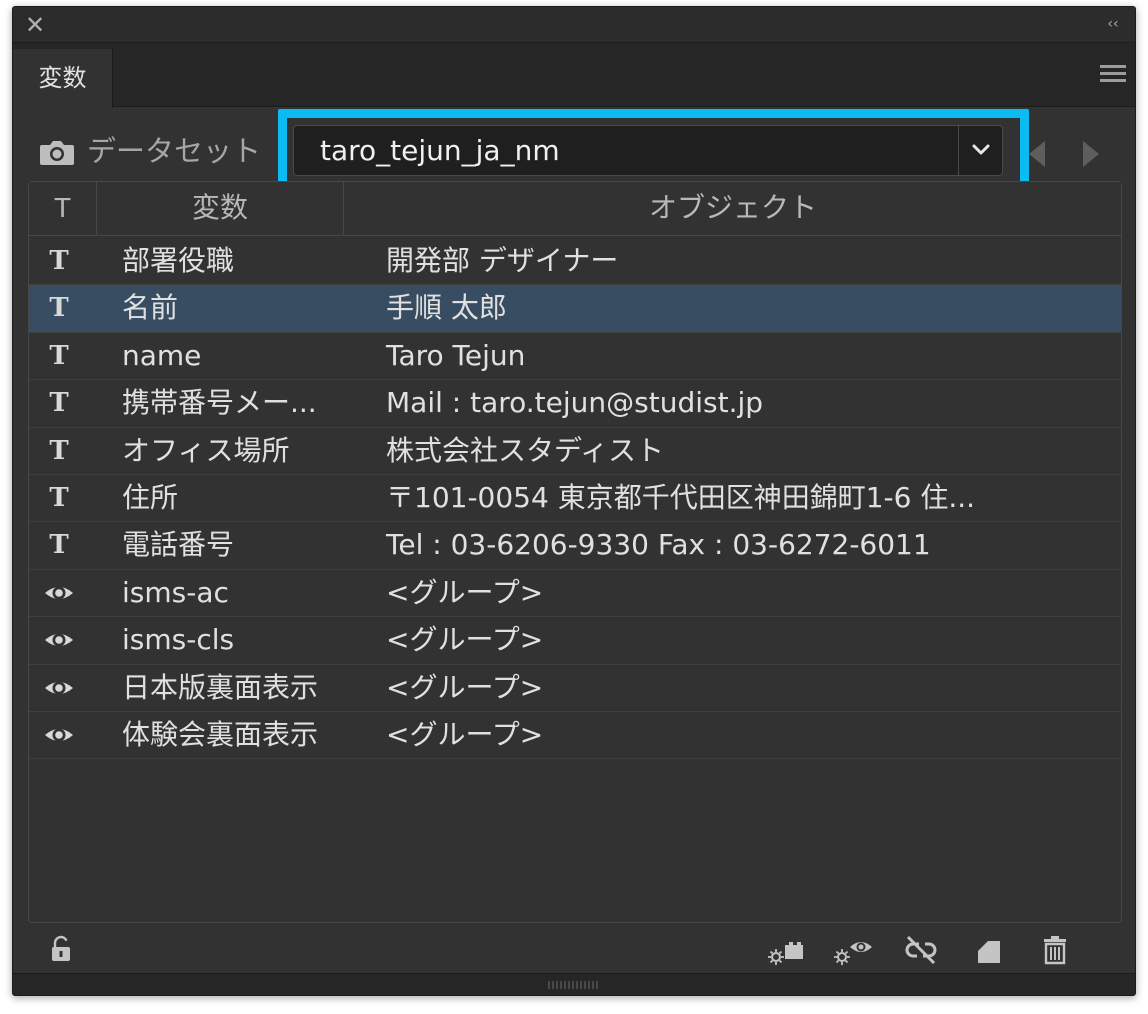  I want to click on variable-name: オフィス場所, so click(206, 450).